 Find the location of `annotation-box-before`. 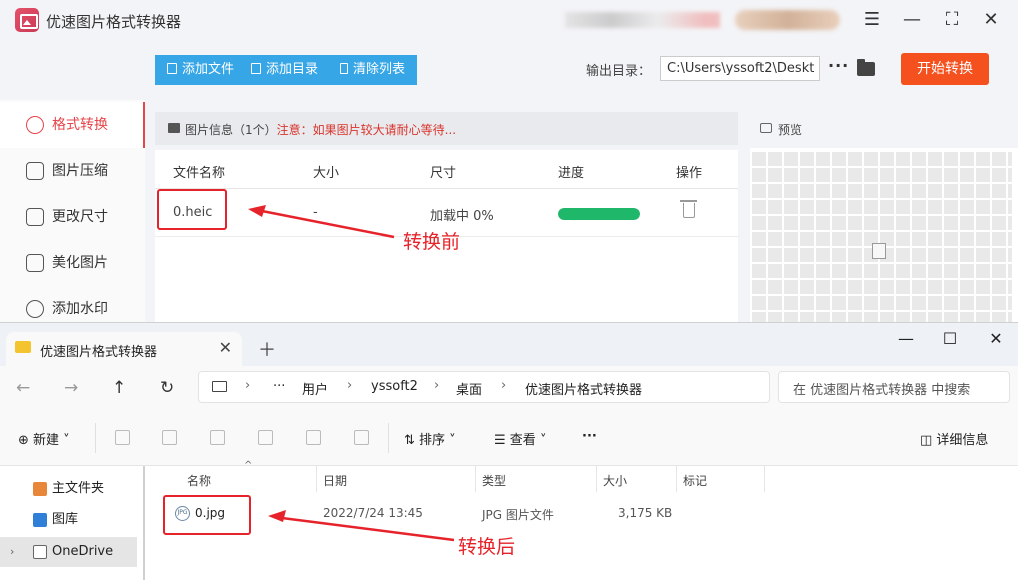

annotation-box-before is located at coordinates (192, 209).